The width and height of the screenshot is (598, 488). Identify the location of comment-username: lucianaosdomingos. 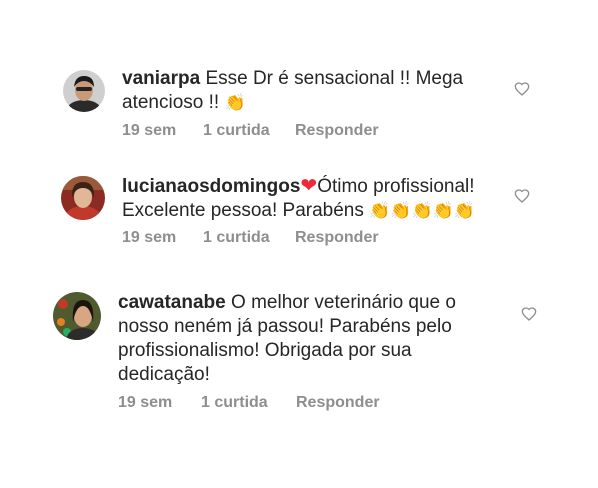
(211, 186).